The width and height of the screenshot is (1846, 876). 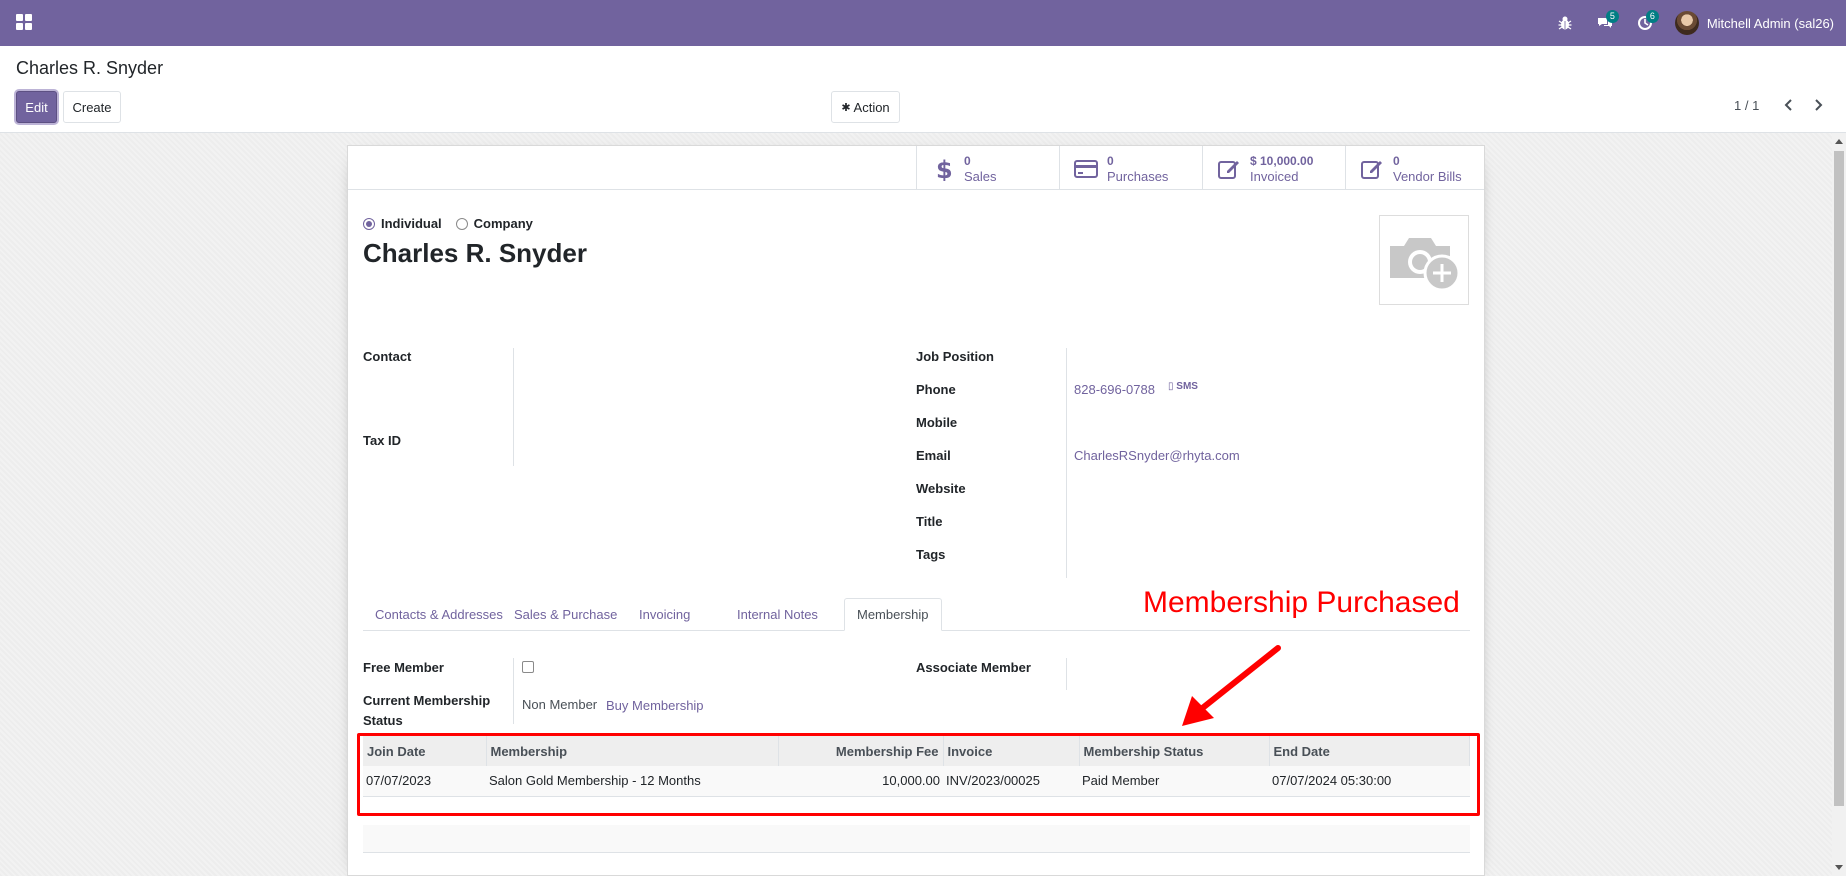 I want to click on user-name: Mitchell Admin (sal26), so click(x=1770, y=23).